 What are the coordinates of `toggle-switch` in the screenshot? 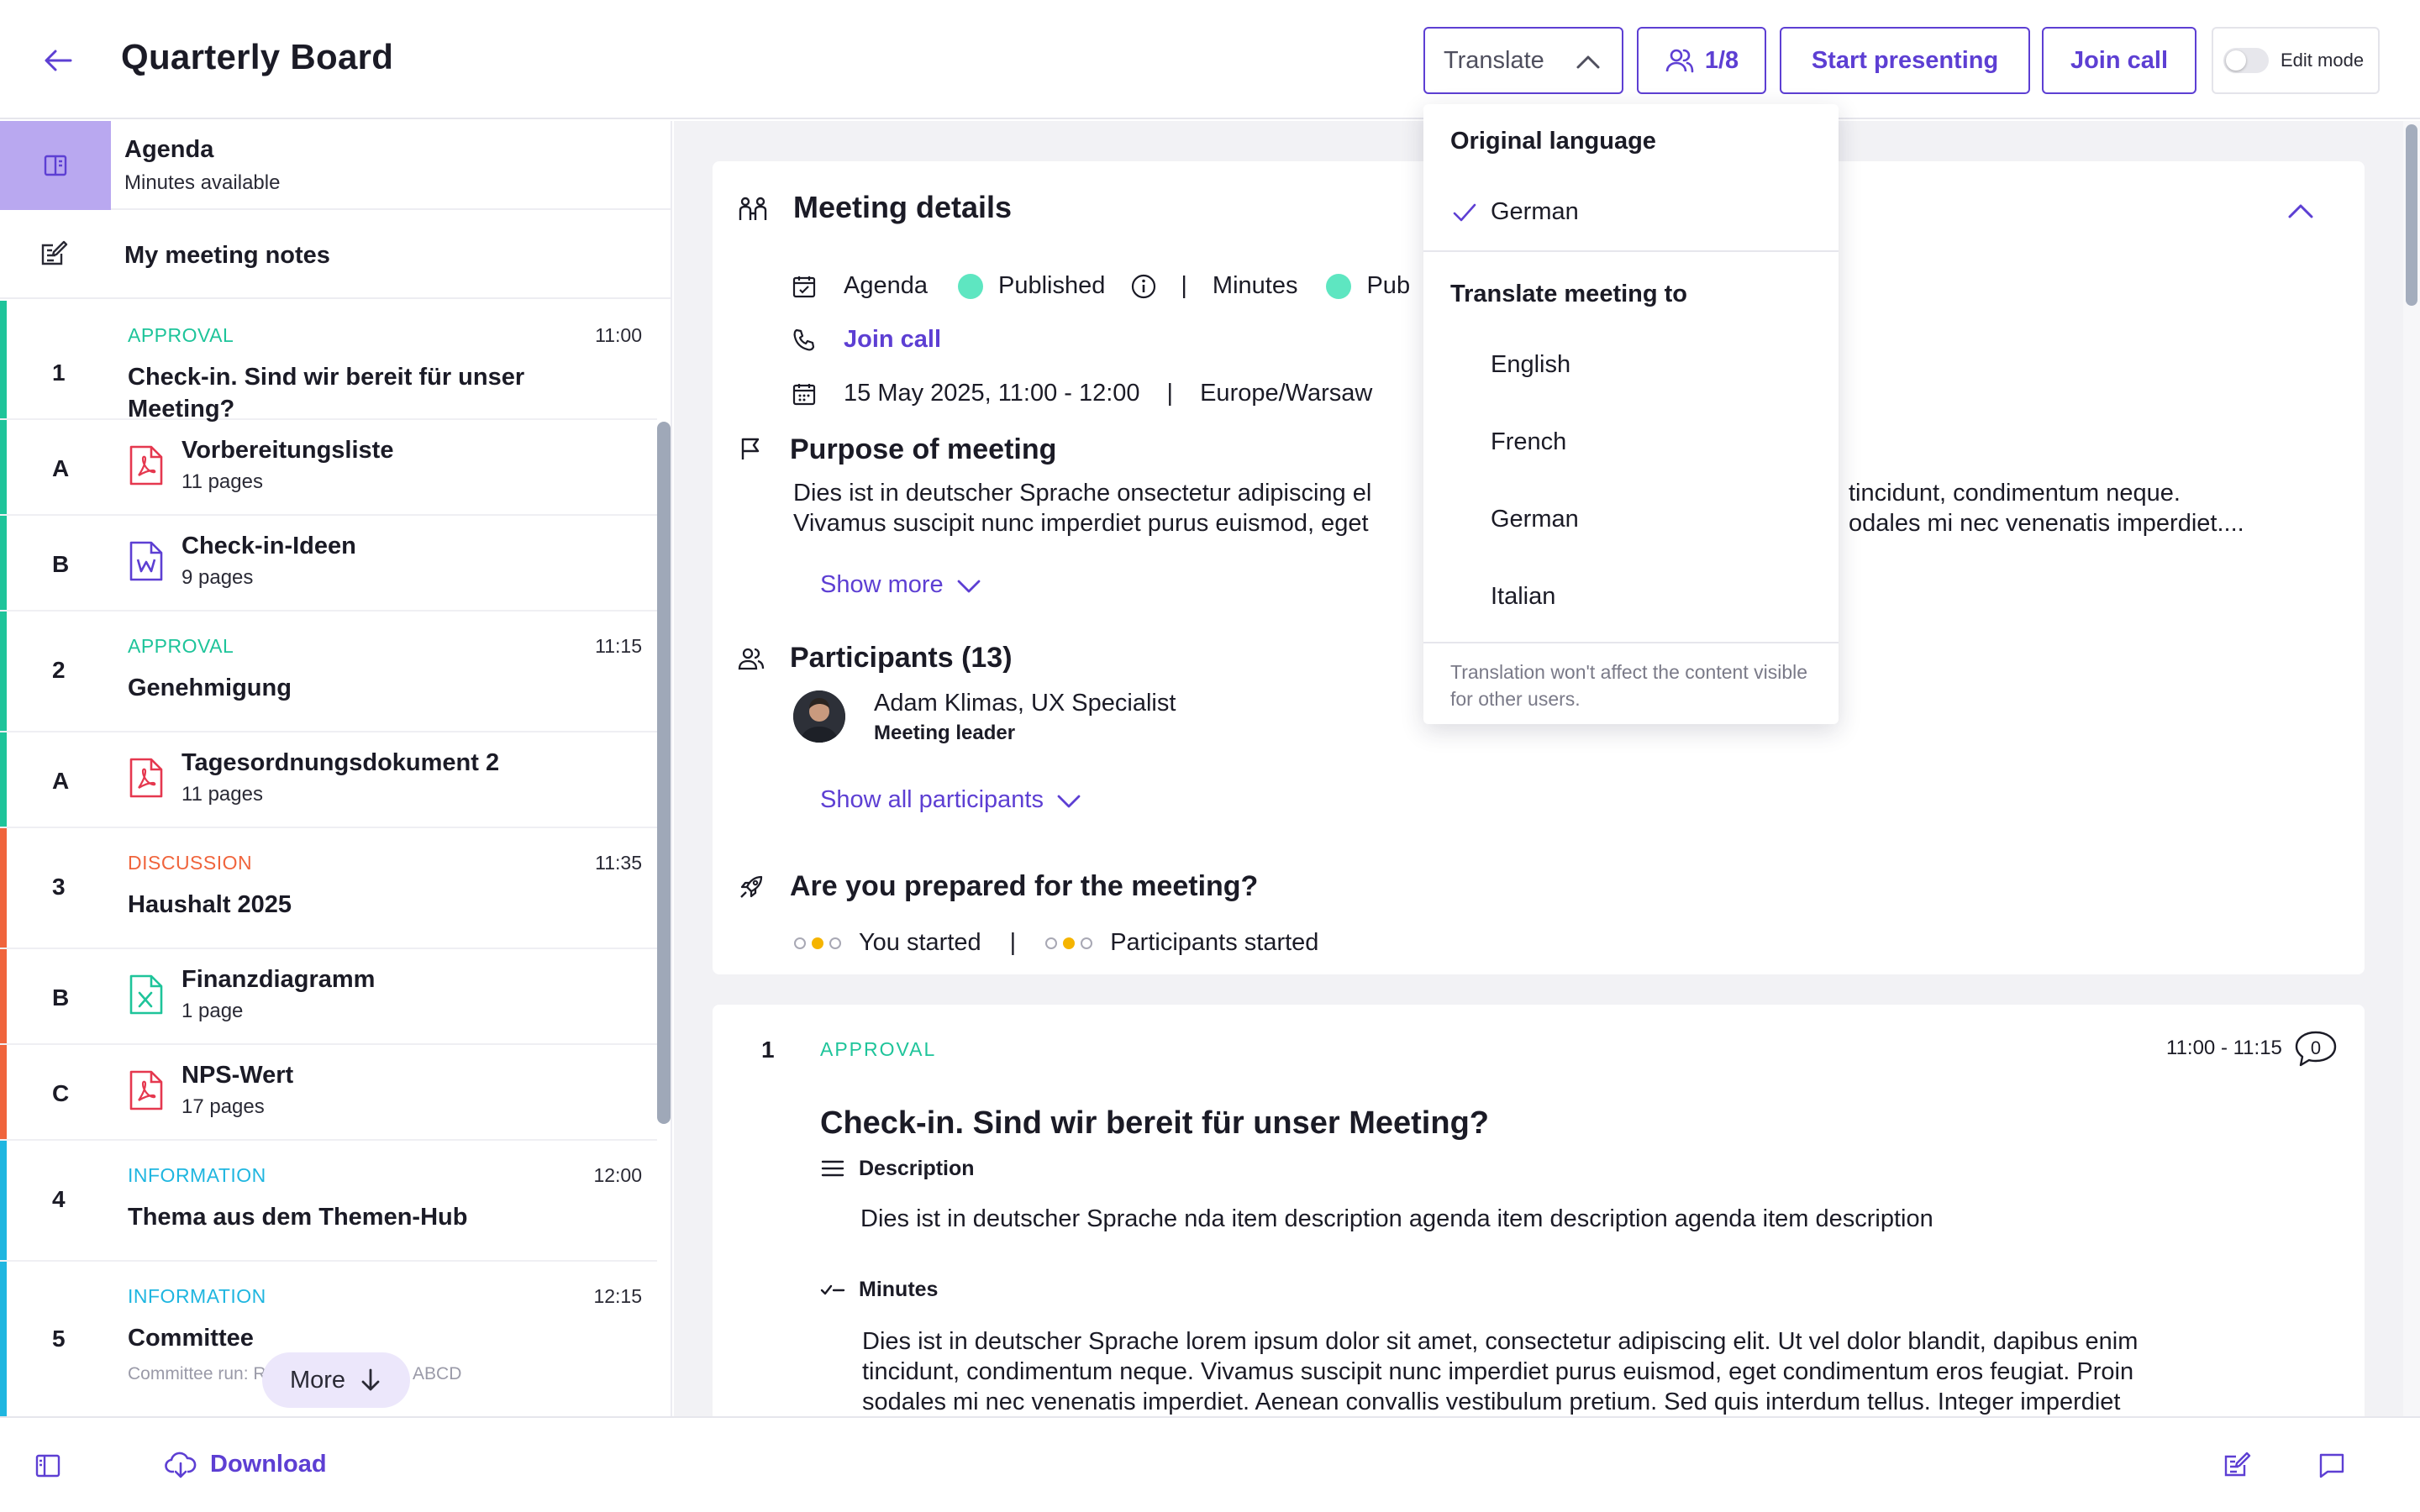 It's located at (2246, 60).